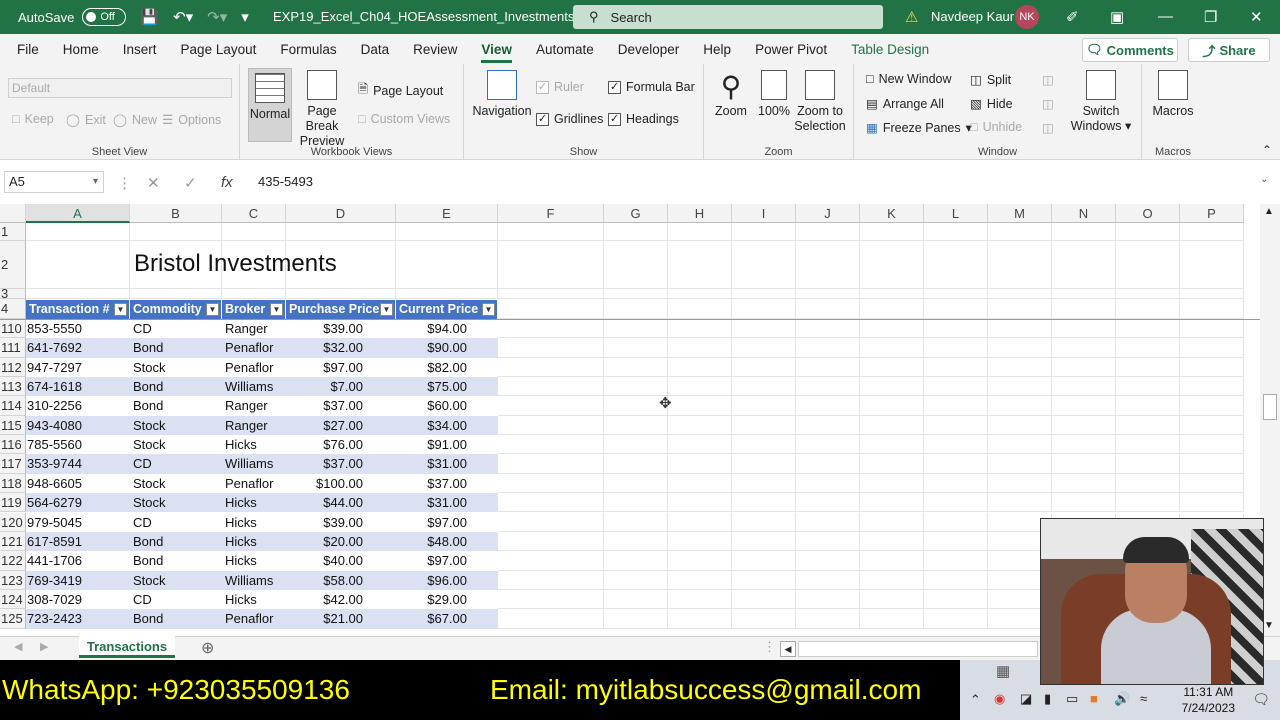 The width and height of the screenshot is (1280, 720). What do you see at coordinates (78, 599) in the screenshot?
I see `table-cell: 308-7029` at bounding box center [78, 599].